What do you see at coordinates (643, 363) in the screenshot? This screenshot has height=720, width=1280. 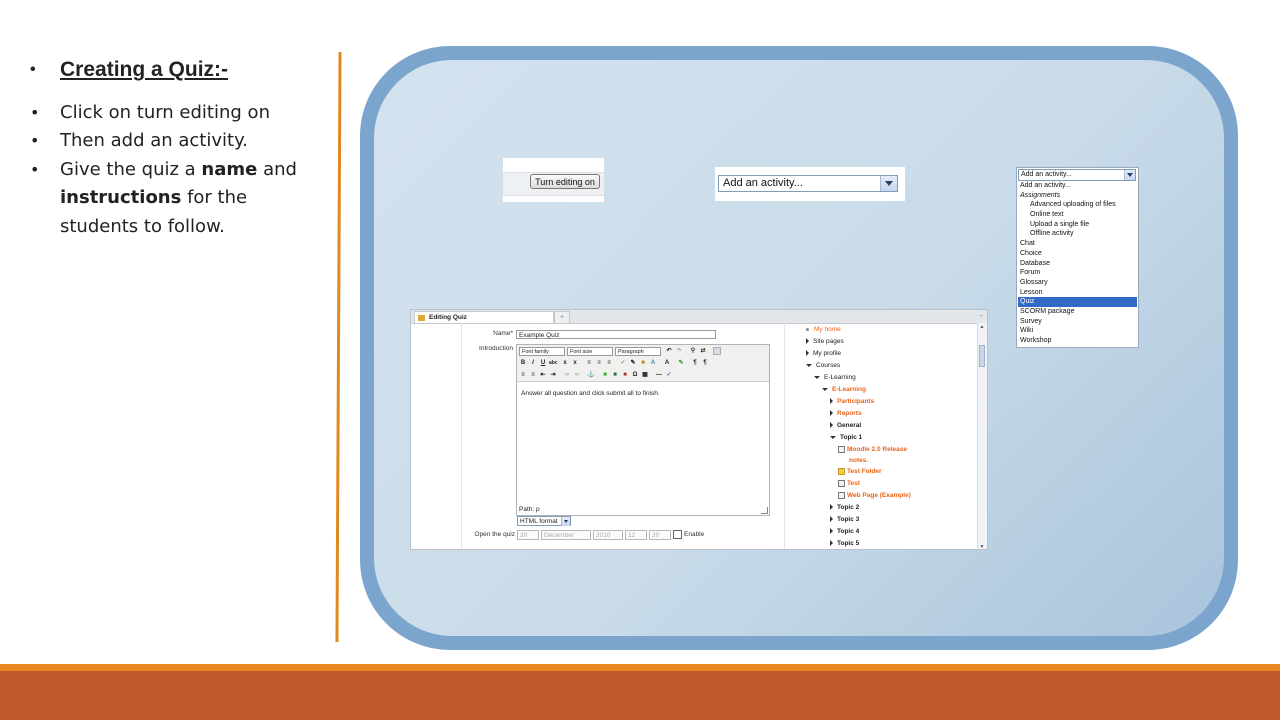 I see `paste-word-icon: ■` at bounding box center [643, 363].